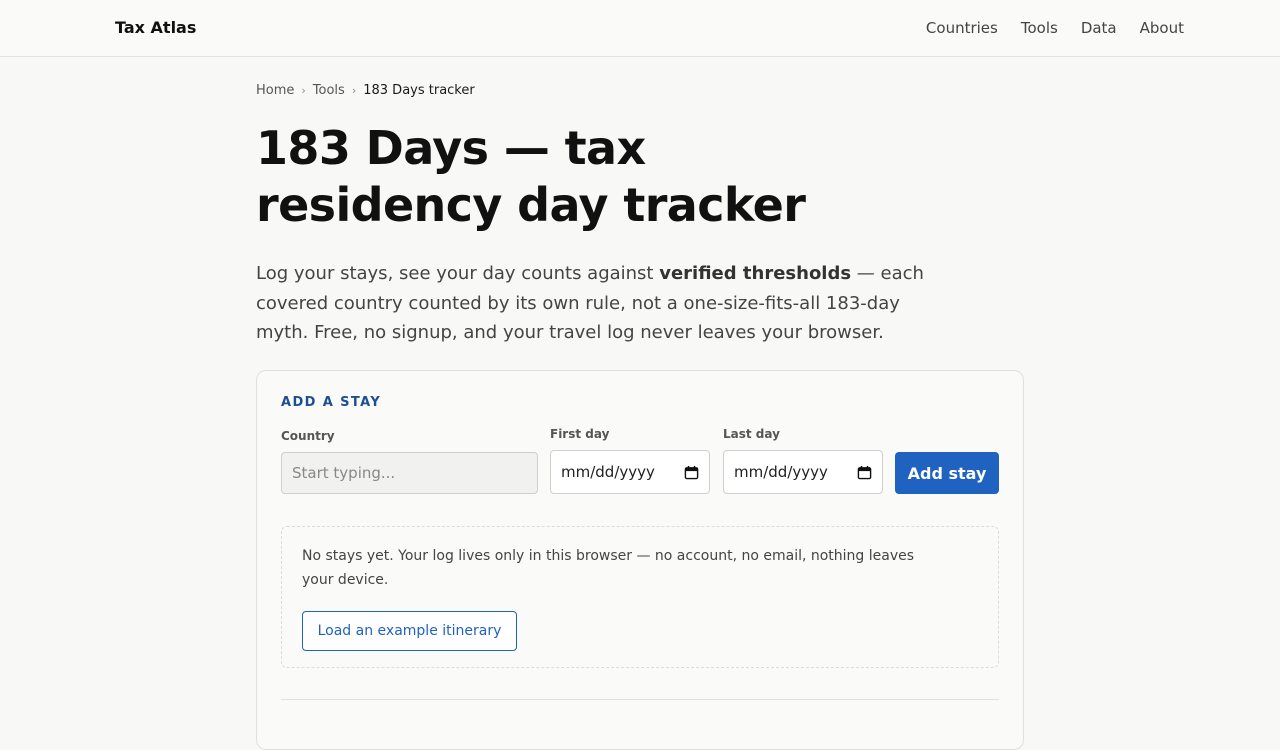 Image resolution: width=1280 pixels, height=750 pixels. What do you see at coordinates (329, 90) in the screenshot?
I see `breadcrumb-tools: Tools` at bounding box center [329, 90].